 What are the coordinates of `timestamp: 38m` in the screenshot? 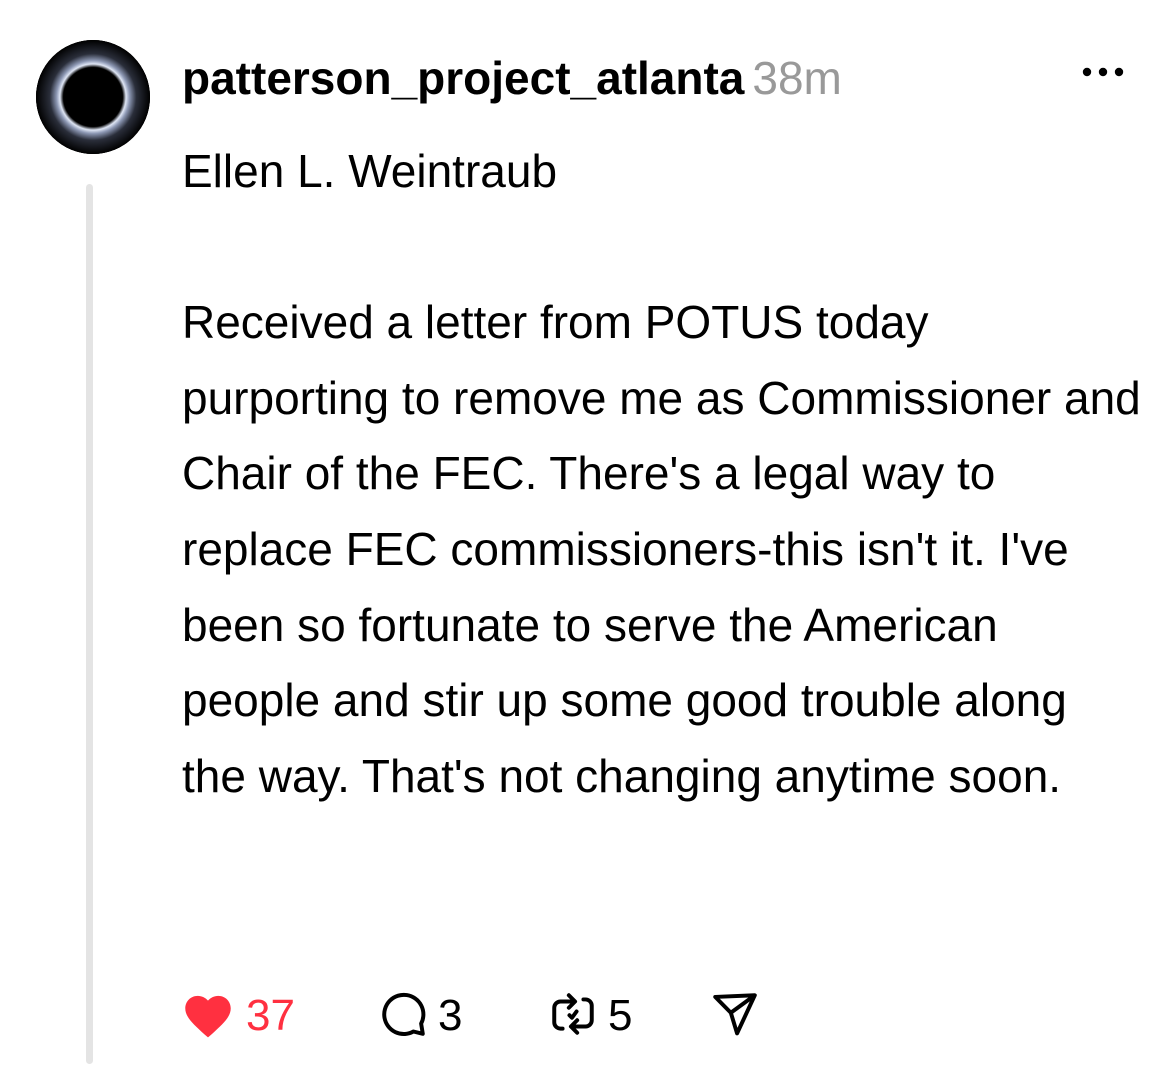 It's located at (797, 78).